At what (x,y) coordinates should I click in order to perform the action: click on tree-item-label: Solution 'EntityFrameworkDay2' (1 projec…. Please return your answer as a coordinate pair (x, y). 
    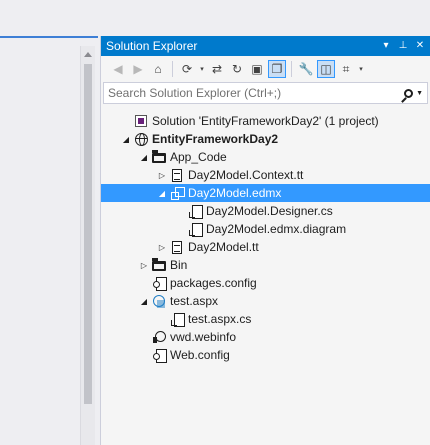
    Looking at the image, I should click on (265, 121).